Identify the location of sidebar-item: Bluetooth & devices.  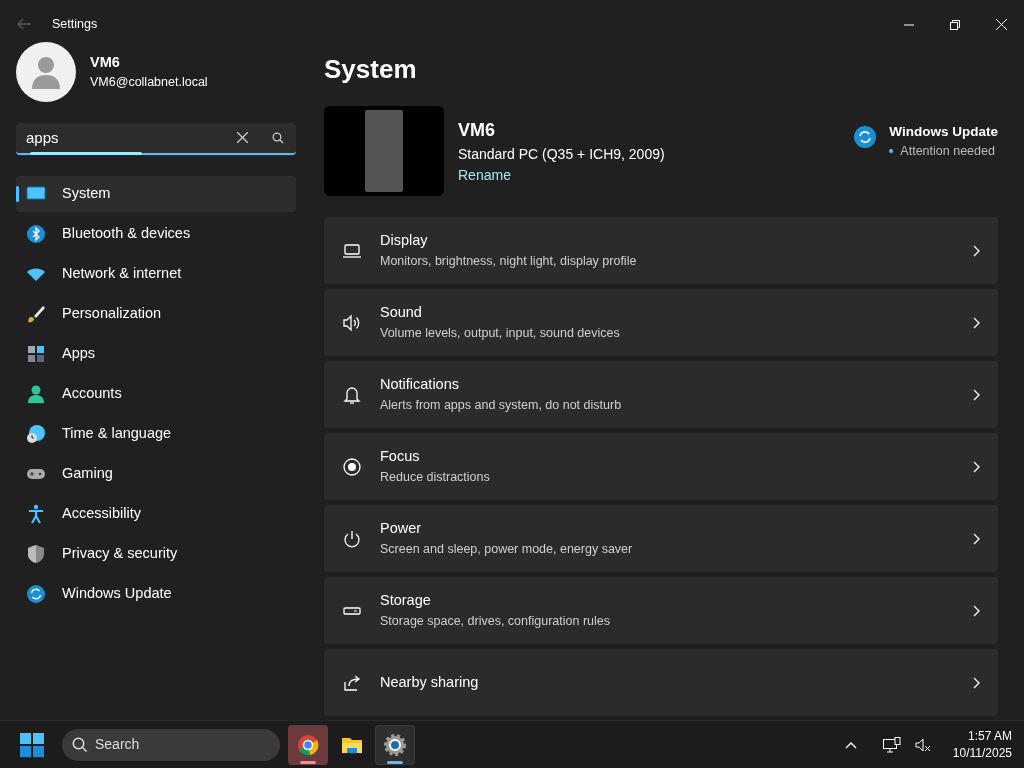
(156, 233).